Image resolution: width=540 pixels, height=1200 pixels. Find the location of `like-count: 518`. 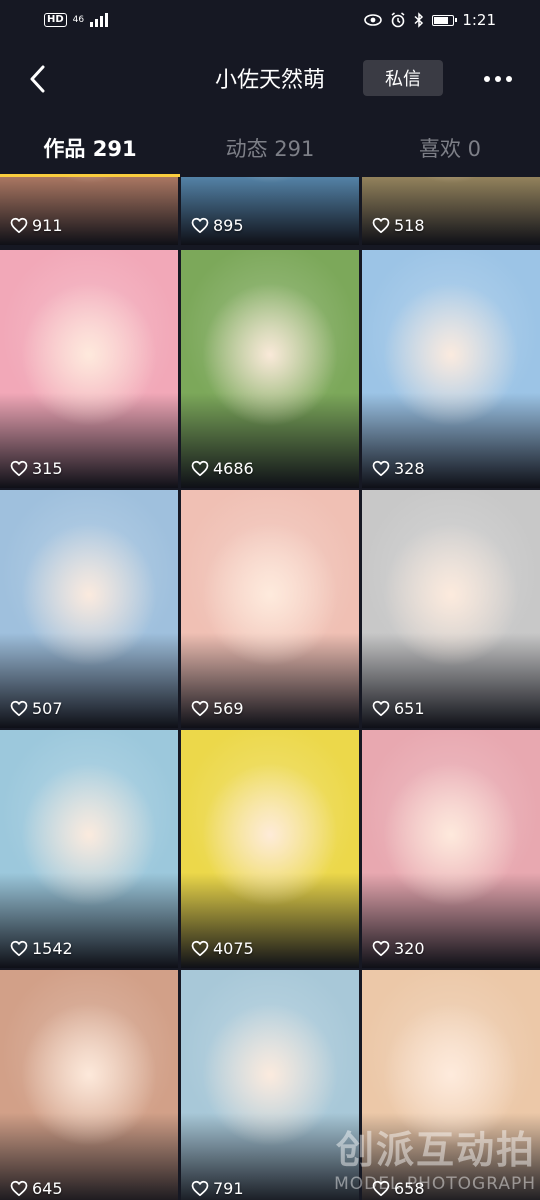

like-count: 518 is located at coordinates (398, 225).